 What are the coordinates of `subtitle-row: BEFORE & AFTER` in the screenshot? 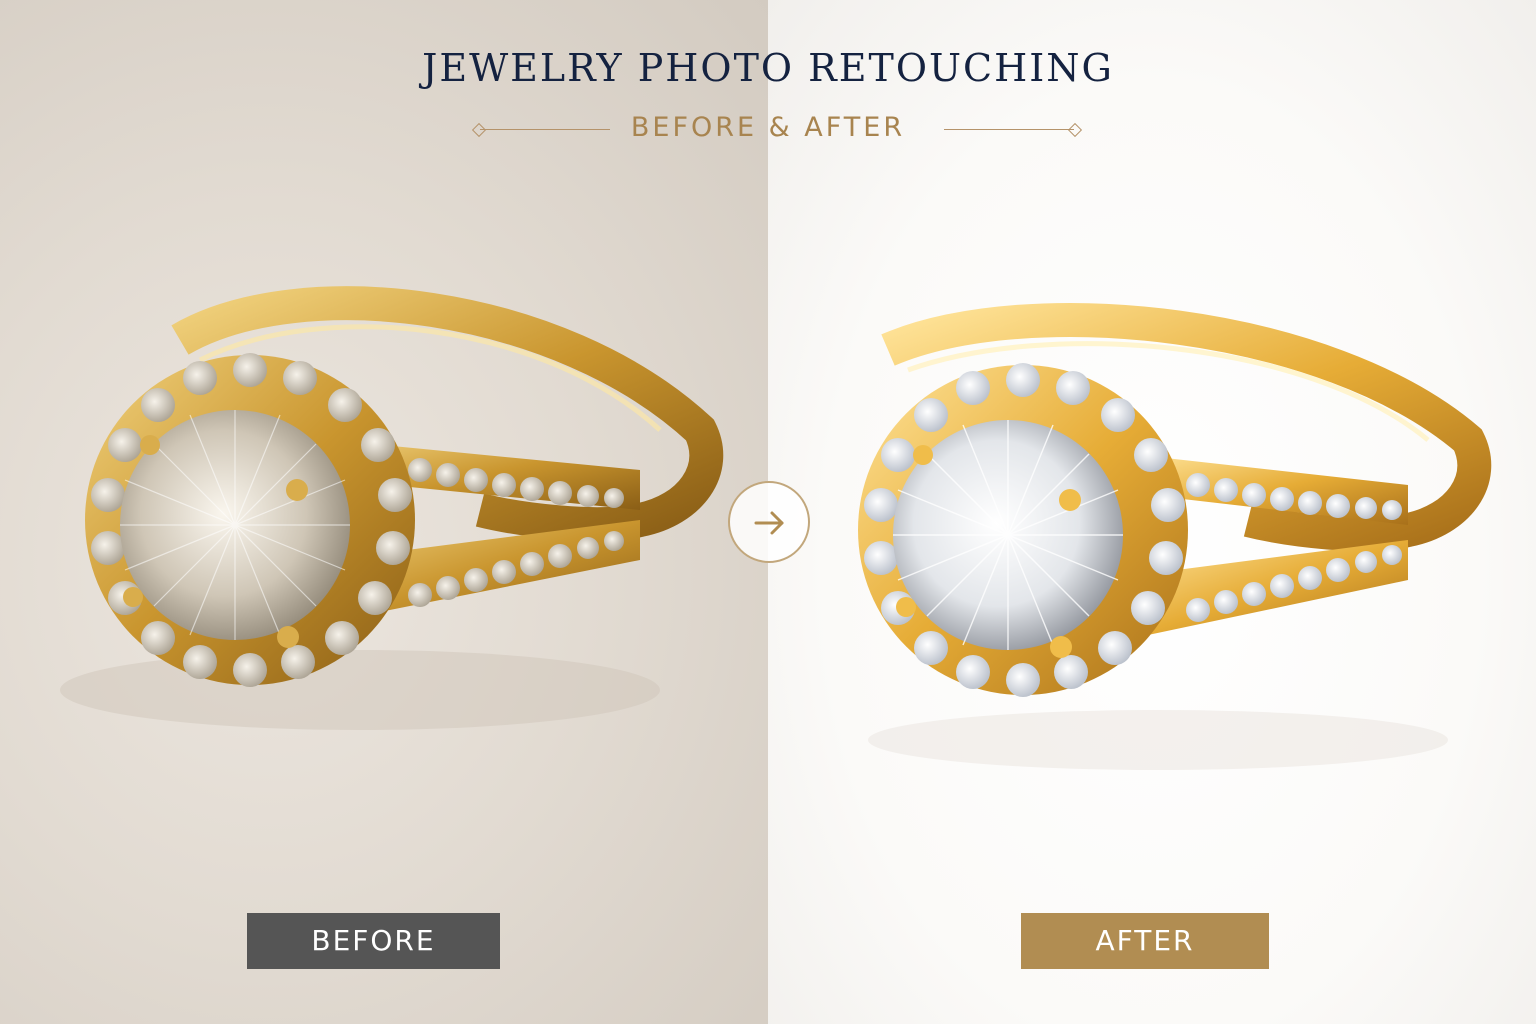 It's located at (768, 130).